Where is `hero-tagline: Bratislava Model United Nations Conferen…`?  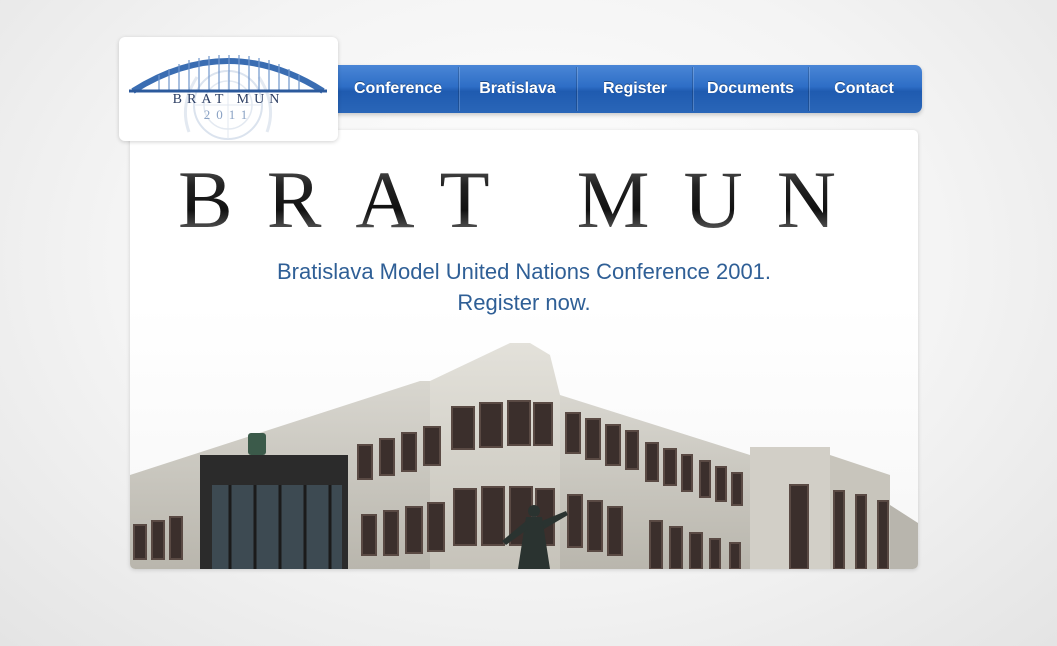
hero-tagline: Bratislava Model United Nations Conferen… is located at coordinates (524, 271).